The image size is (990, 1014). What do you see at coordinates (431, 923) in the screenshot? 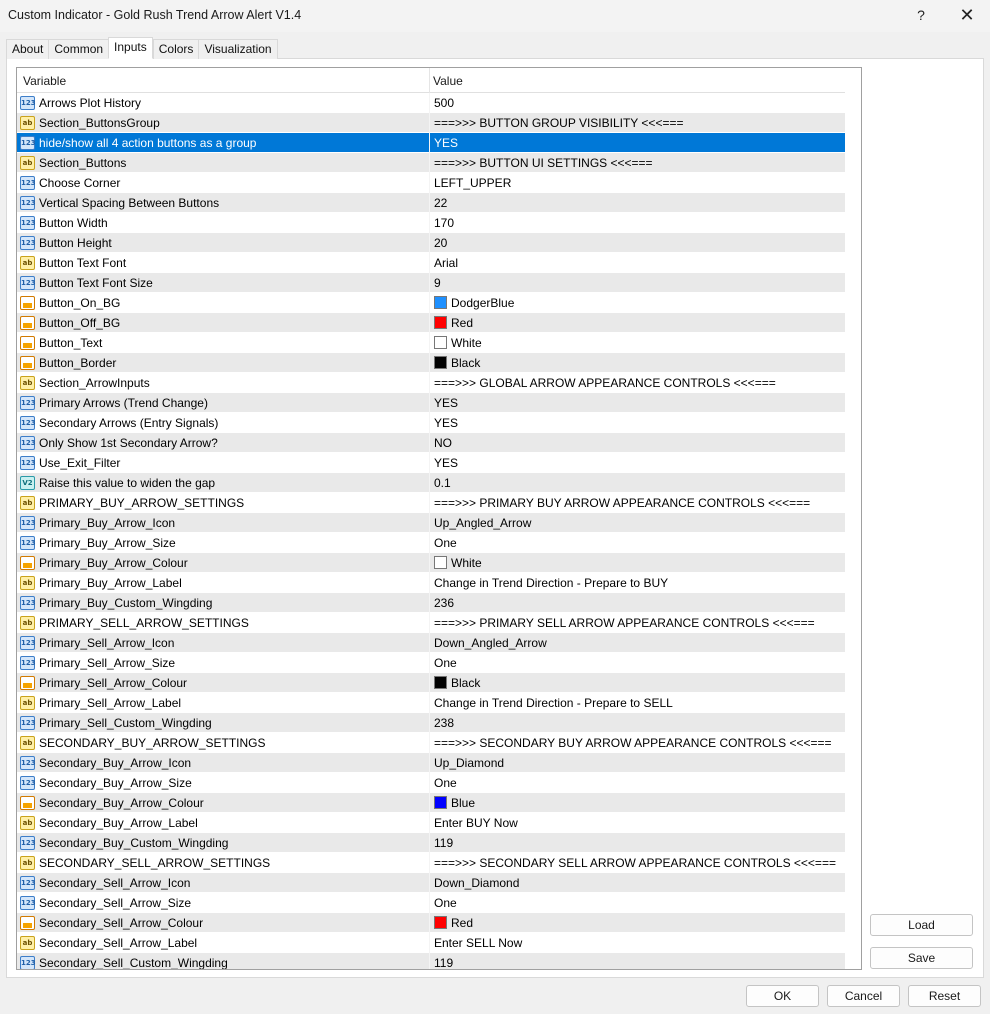
I see `table-row: Secondary_Sell_Arrow_Colour Red` at bounding box center [431, 923].